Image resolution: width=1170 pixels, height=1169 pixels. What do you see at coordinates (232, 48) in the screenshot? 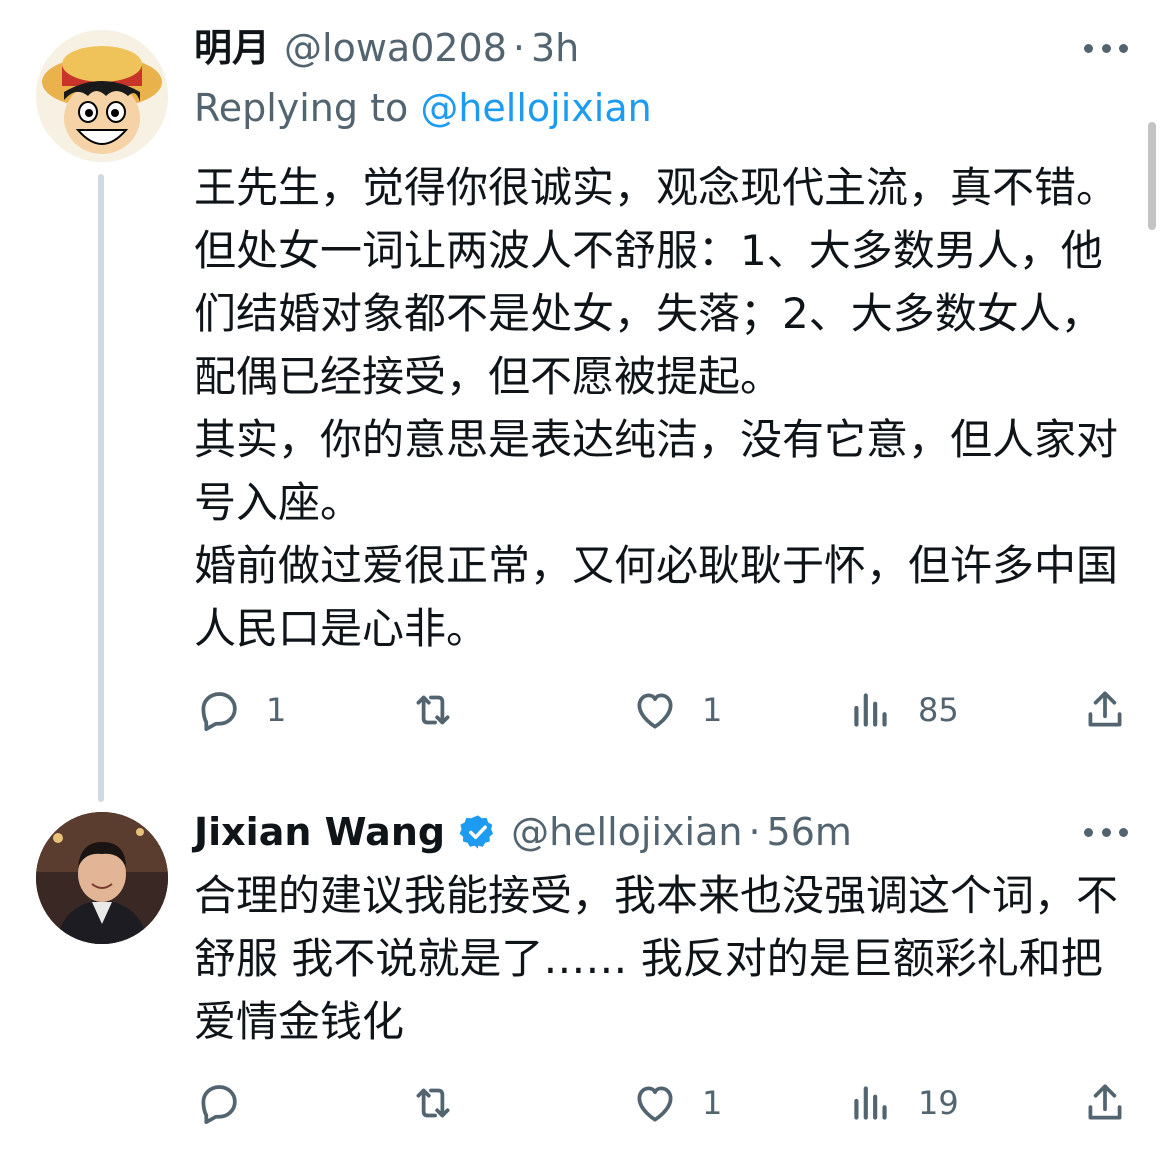
I see `author-name: 明月` at bounding box center [232, 48].